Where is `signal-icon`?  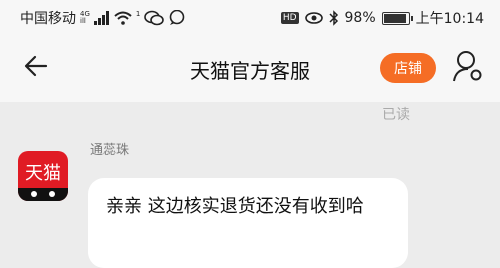 signal-icon is located at coordinates (101, 18).